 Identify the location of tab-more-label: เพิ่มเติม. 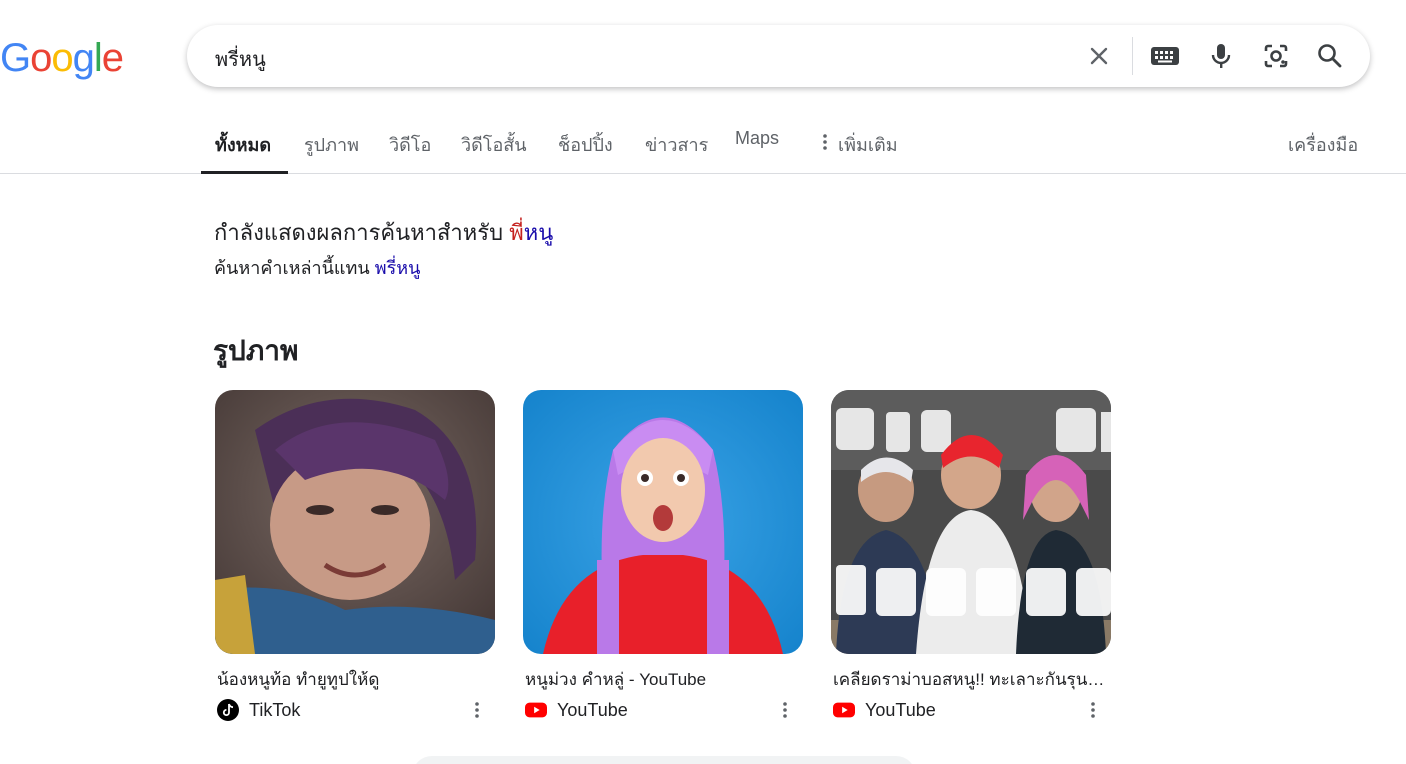
(868, 145).